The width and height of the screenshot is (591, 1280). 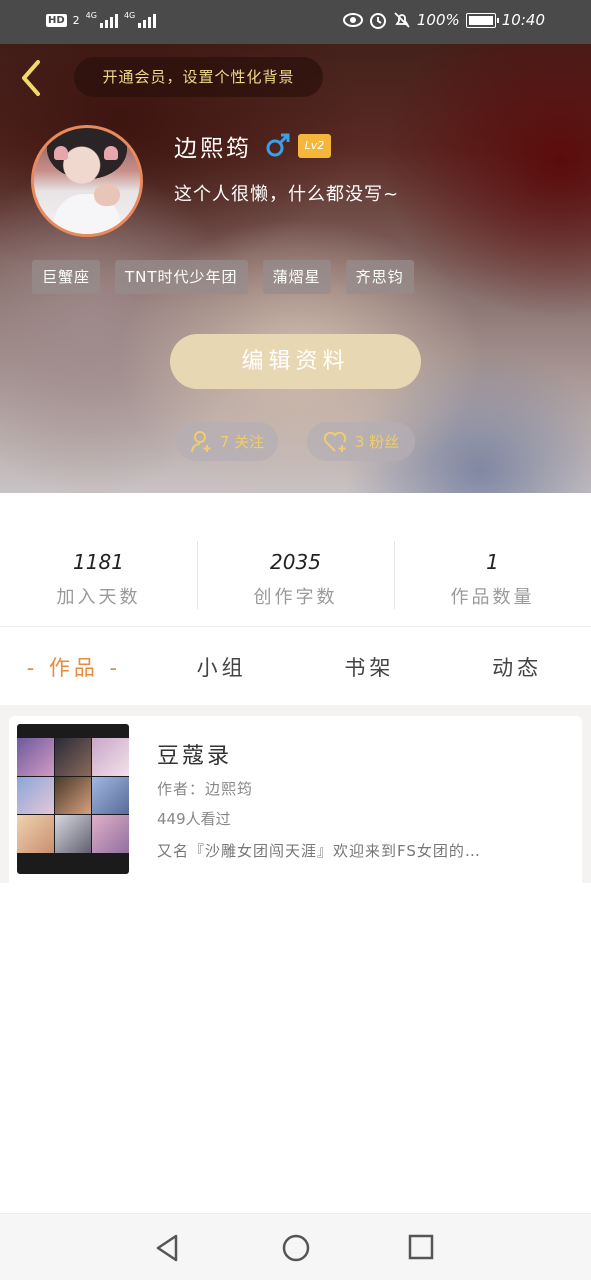 What do you see at coordinates (205, 789) in the screenshot?
I see `work-author: 作者：边熙筠` at bounding box center [205, 789].